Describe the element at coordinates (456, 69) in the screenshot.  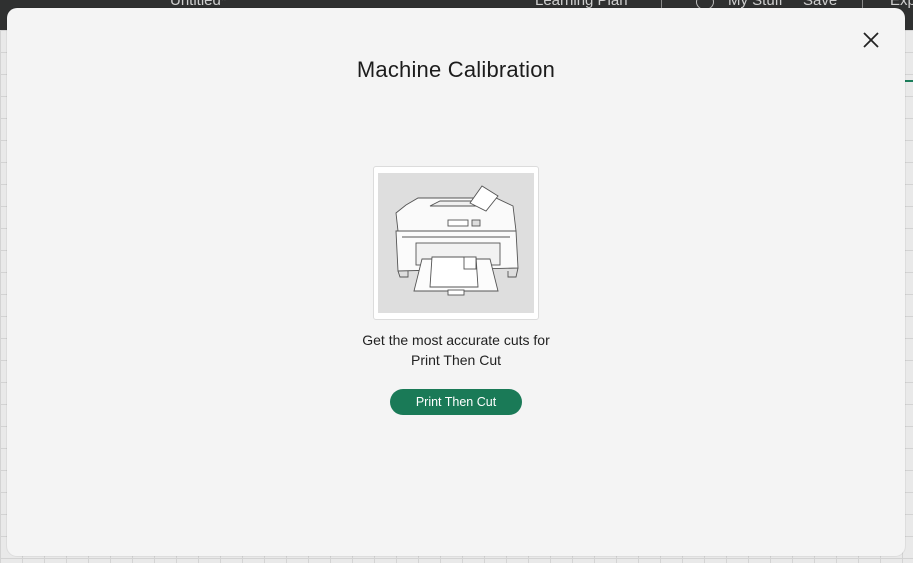
I see `modal-title: Machine Calibration` at that location.